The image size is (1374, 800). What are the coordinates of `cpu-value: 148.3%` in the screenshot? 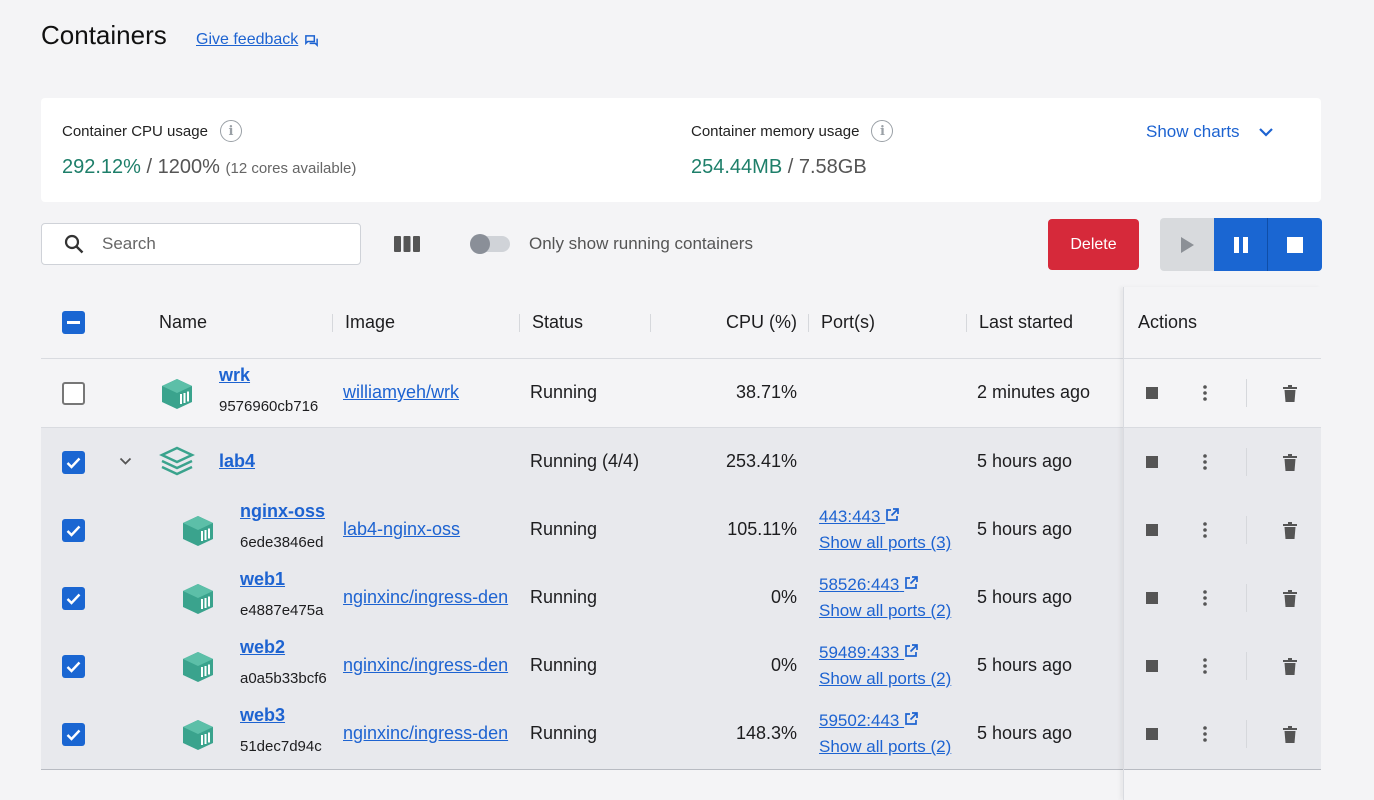 It's located at (766, 733).